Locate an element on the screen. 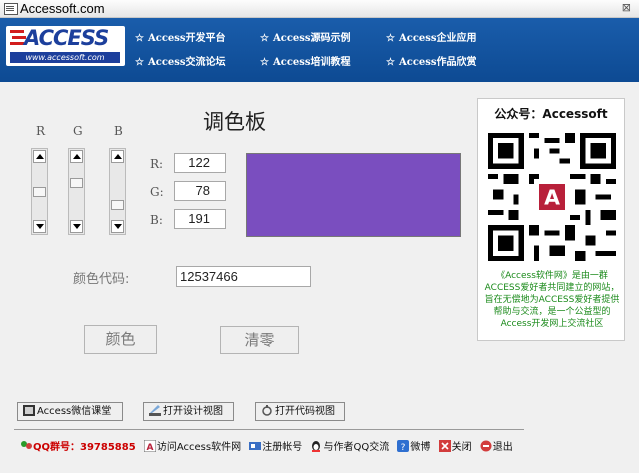  channel-header-r: R is located at coordinates (41, 131).